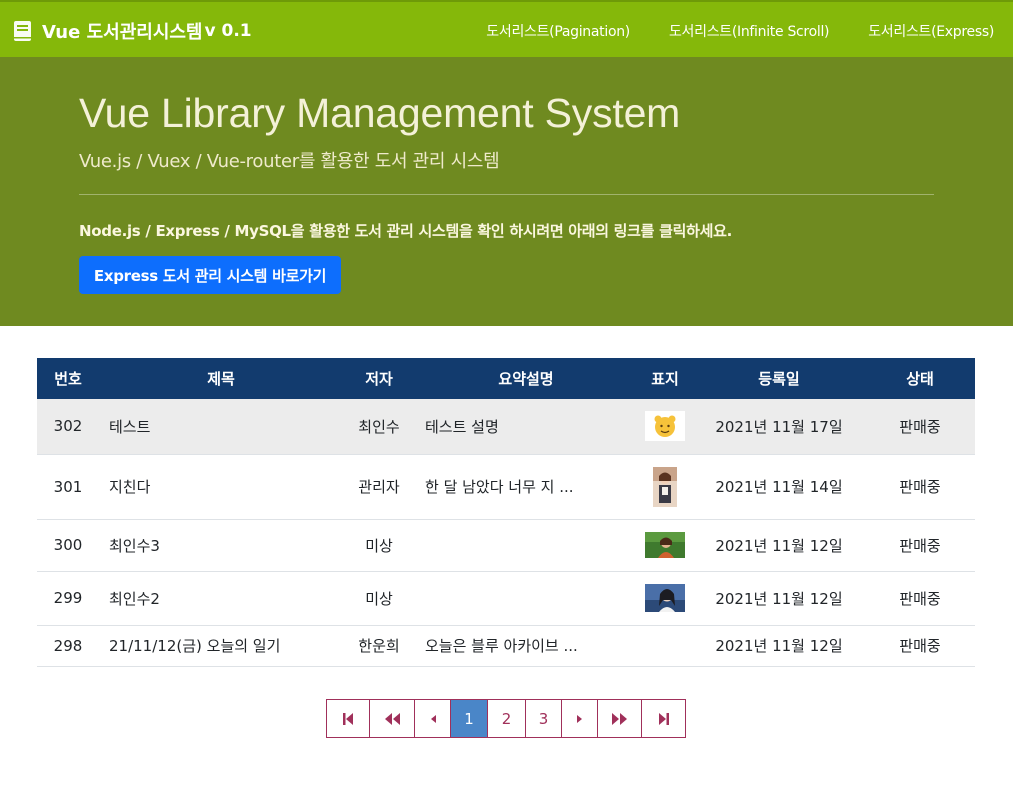  What do you see at coordinates (68, 645) in the screenshot?
I see `cell-no: 298` at bounding box center [68, 645].